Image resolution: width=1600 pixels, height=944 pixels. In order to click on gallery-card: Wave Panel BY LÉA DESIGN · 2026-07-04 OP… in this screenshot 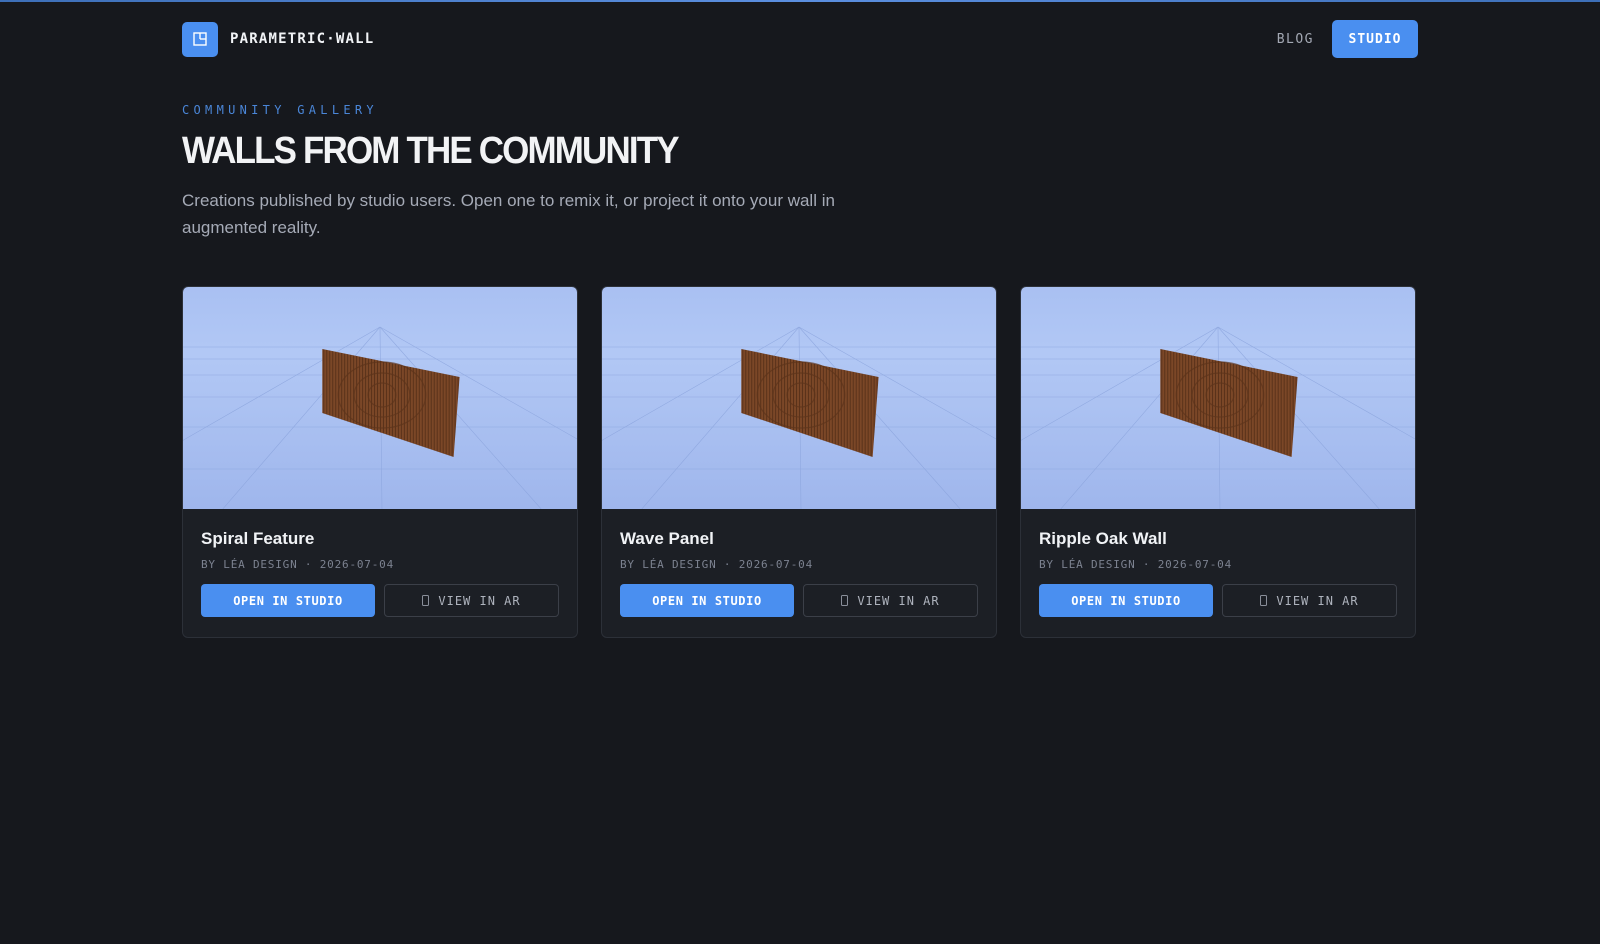, I will do `click(799, 462)`.